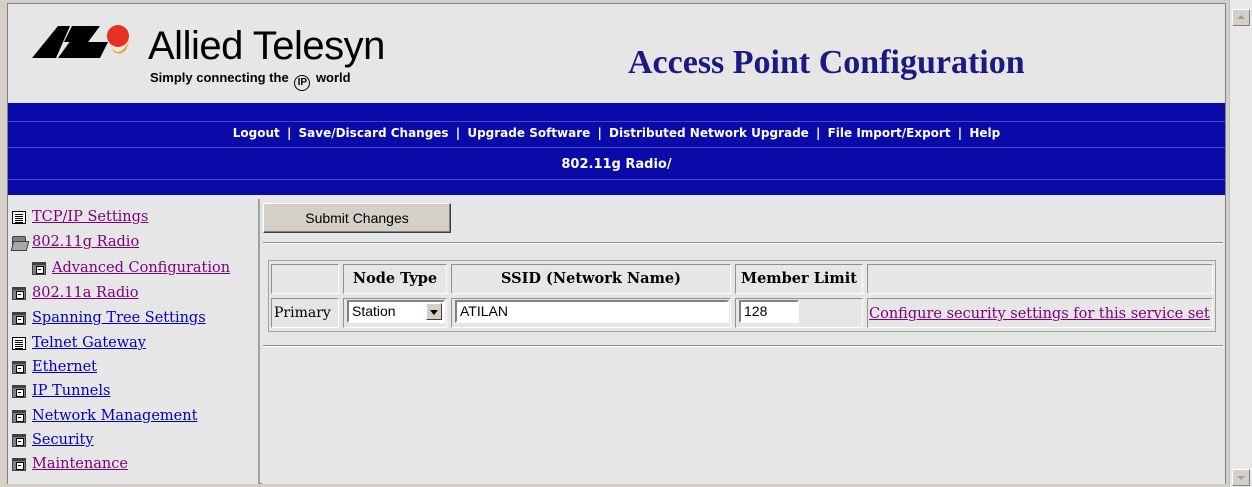 This screenshot has width=1252, height=487. I want to click on logo-tagline: Simply connecting the IP world, so click(250, 80).